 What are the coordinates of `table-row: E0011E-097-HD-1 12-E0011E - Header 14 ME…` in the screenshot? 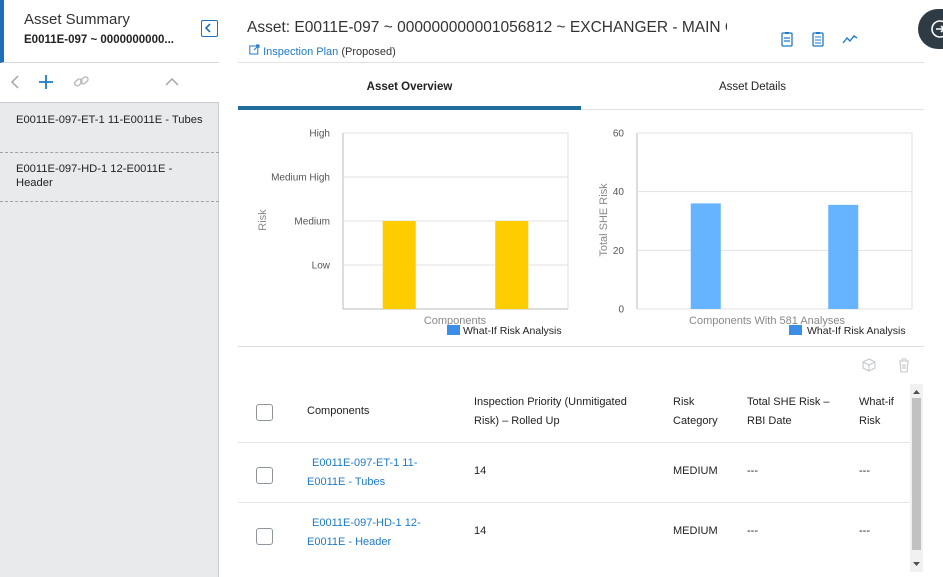 It's located at (574, 533).